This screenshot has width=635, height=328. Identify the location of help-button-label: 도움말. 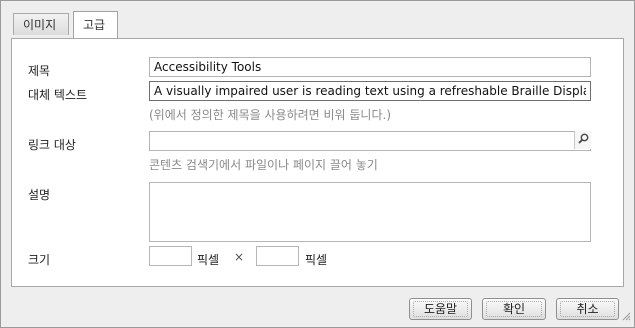
(440, 309).